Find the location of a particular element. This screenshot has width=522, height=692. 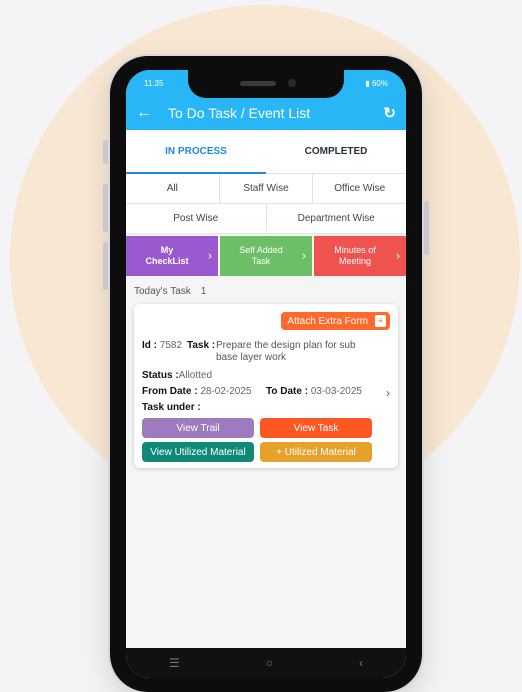

from-date-line: From Date : 28-02-2025 is located at coordinates (197, 391).